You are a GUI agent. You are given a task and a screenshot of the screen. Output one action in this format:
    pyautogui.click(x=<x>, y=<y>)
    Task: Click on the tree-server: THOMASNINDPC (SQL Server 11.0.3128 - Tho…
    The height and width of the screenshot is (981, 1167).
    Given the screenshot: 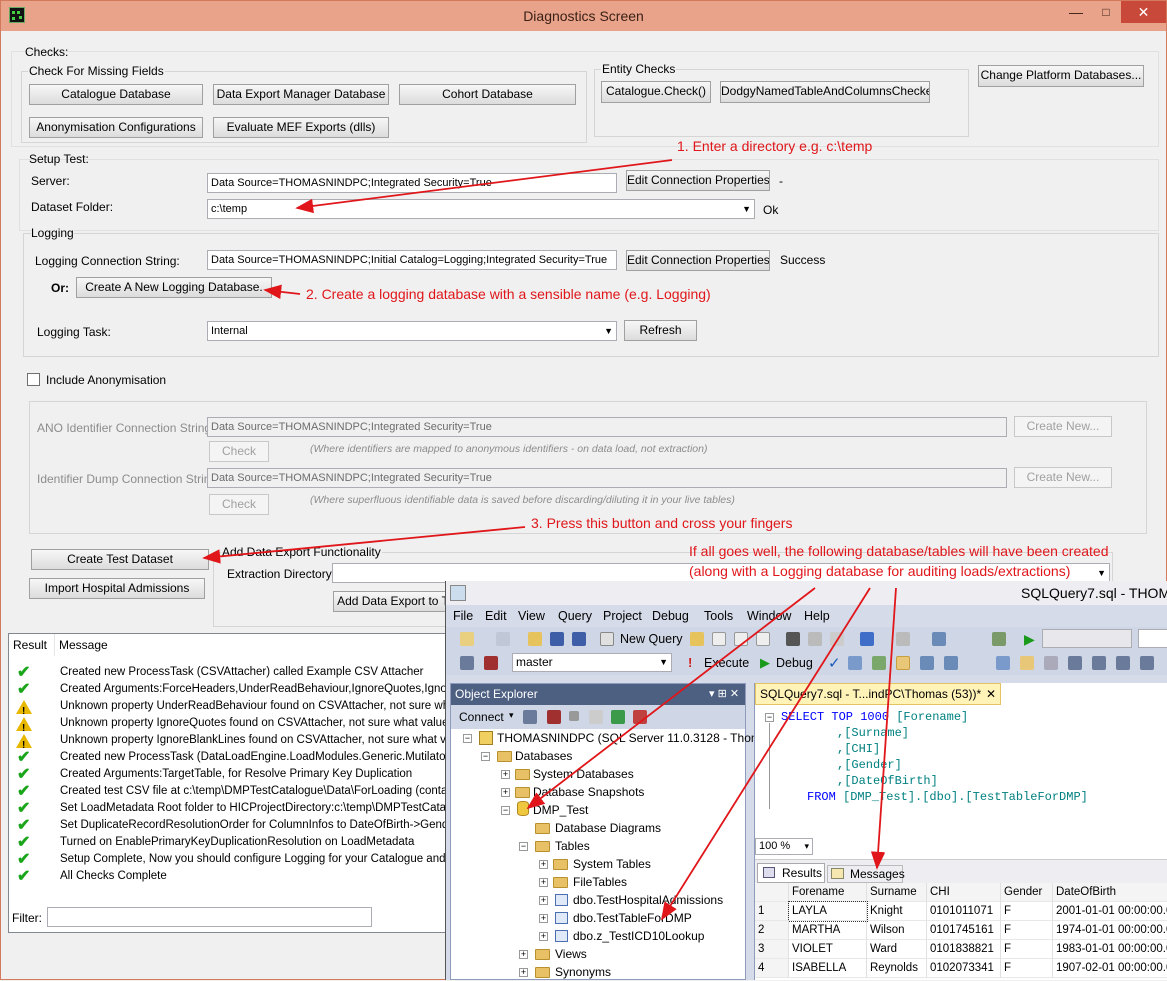 What is the action you would take?
    pyautogui.click(x=629, y=738)
    